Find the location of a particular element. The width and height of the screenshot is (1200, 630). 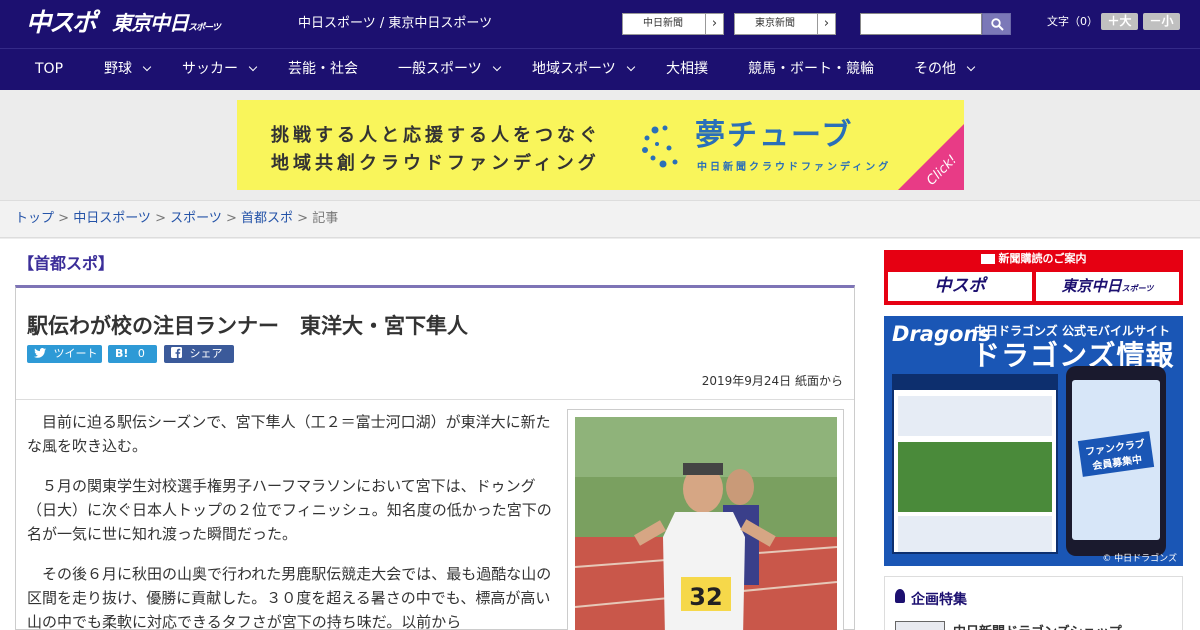

tokyo-shimbun-link: 東京新聞 › is located at coordinates (785, 24).